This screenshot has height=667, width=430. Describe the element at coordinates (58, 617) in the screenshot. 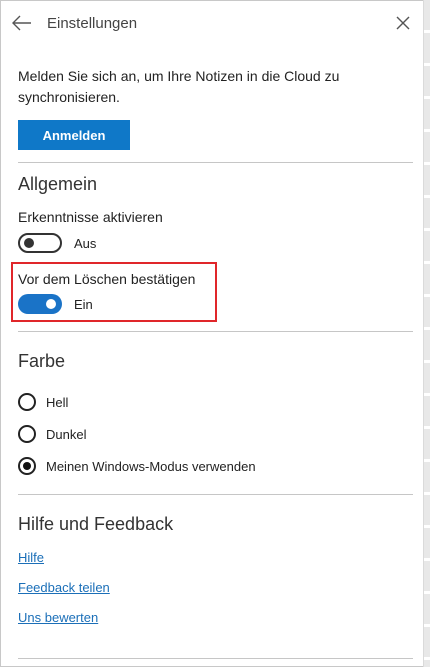

I see `link-rate-us: Uns bewerten` at that location.